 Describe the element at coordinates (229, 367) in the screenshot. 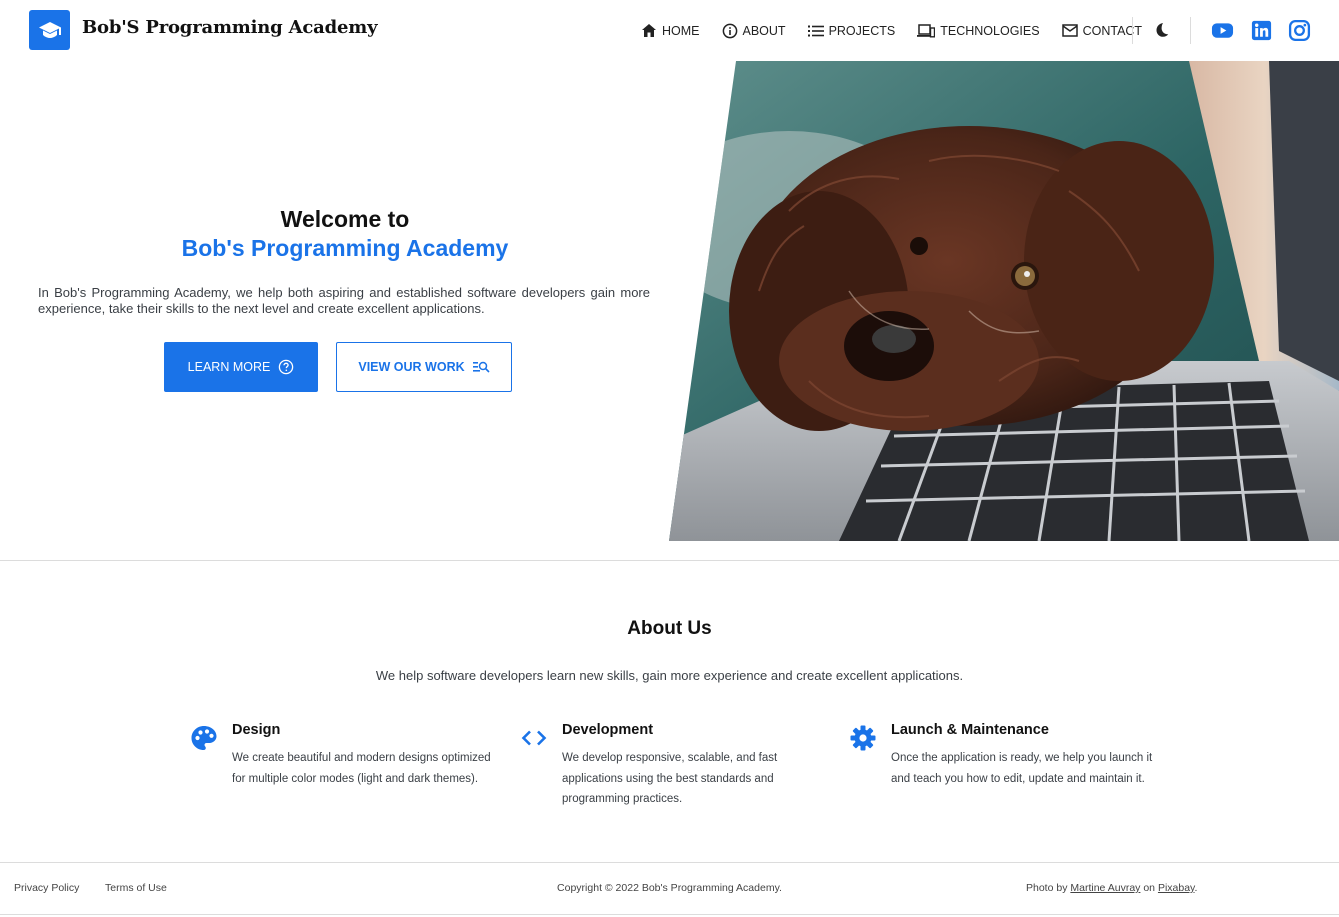

I see `learn-more-label: LEARN MORE` at that location.